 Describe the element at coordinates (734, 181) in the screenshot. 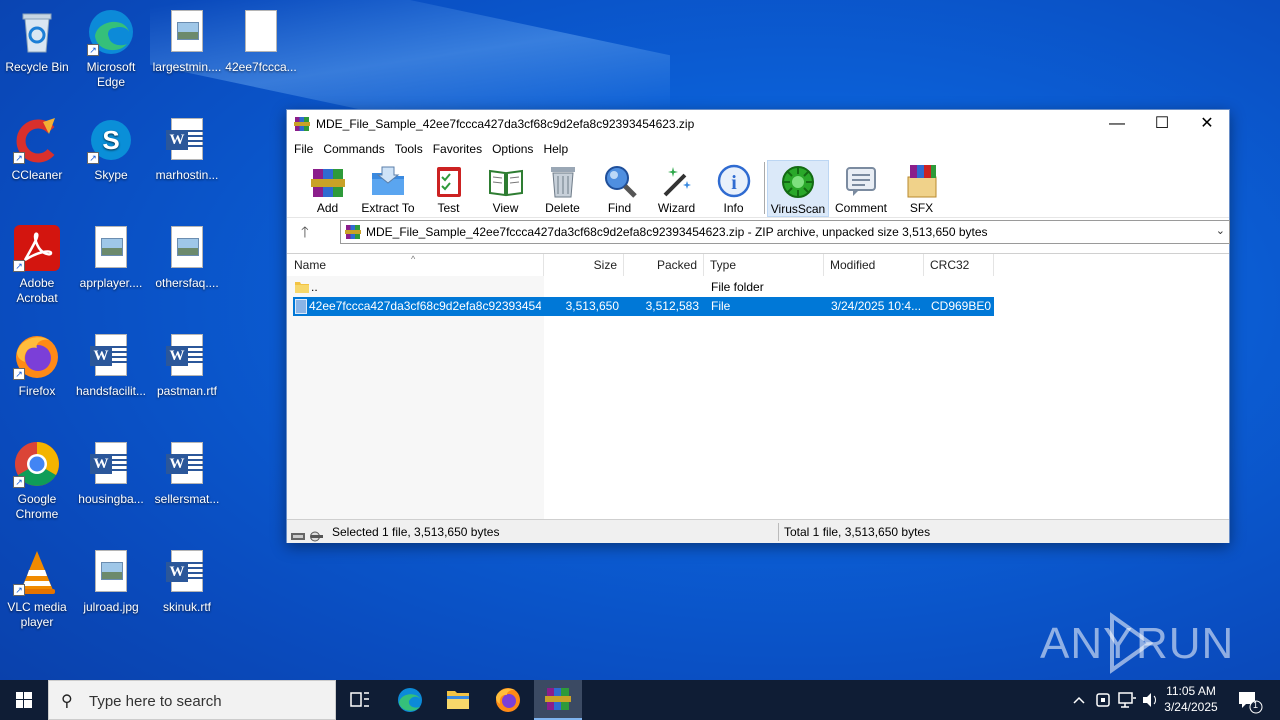

I see `info-icon: i` at that location.